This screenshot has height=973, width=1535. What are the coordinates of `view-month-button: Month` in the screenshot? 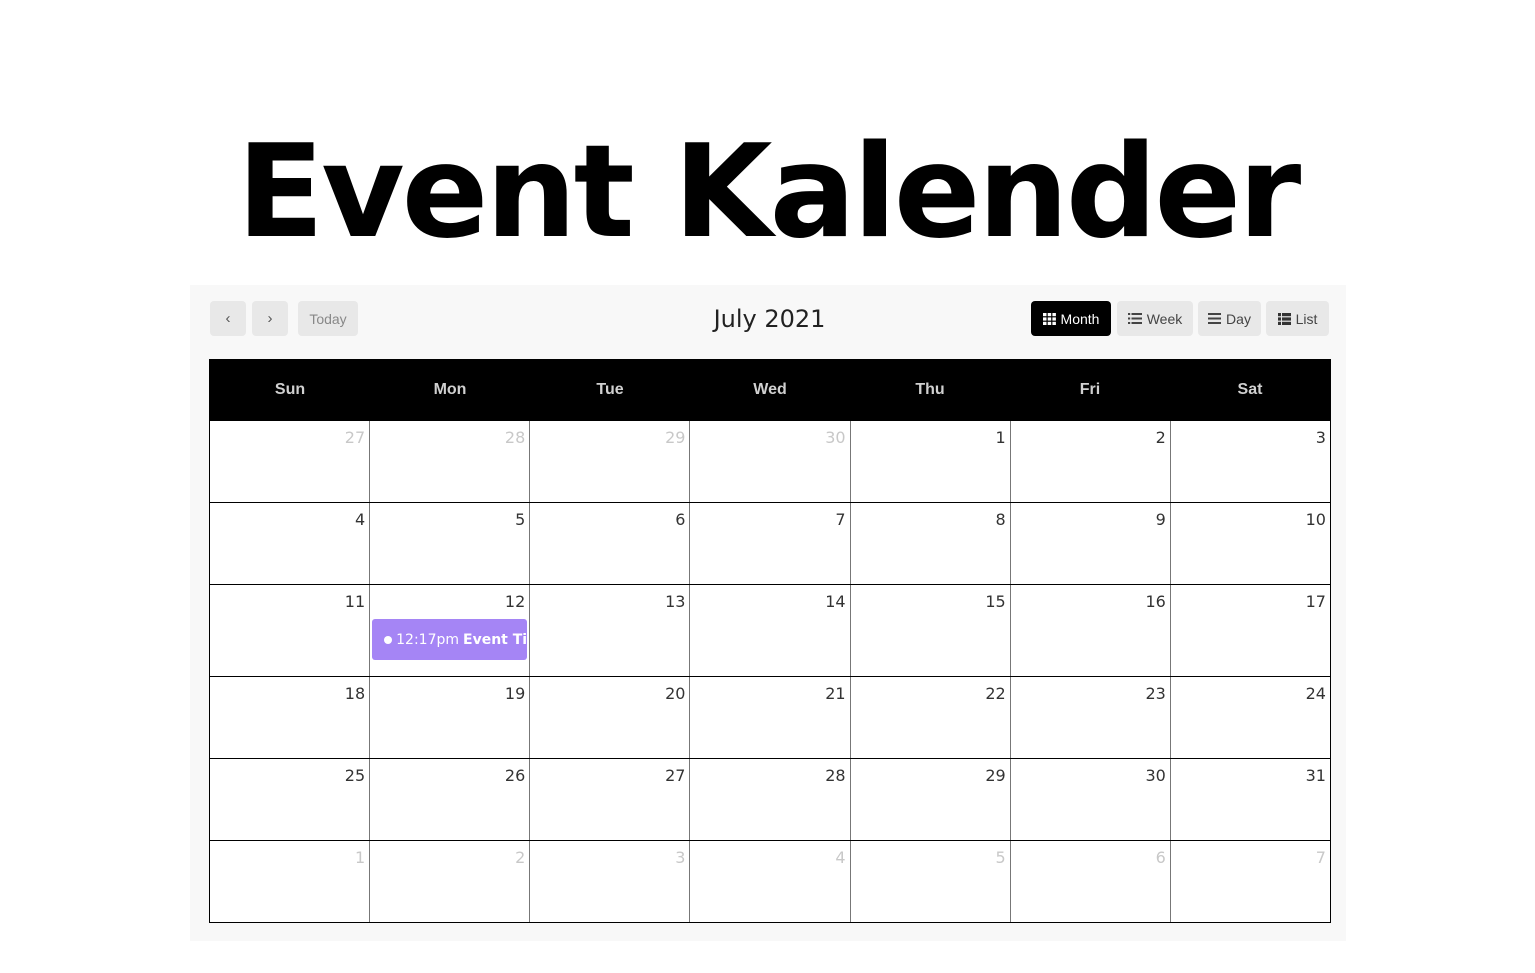 It's located at (1071, 318).